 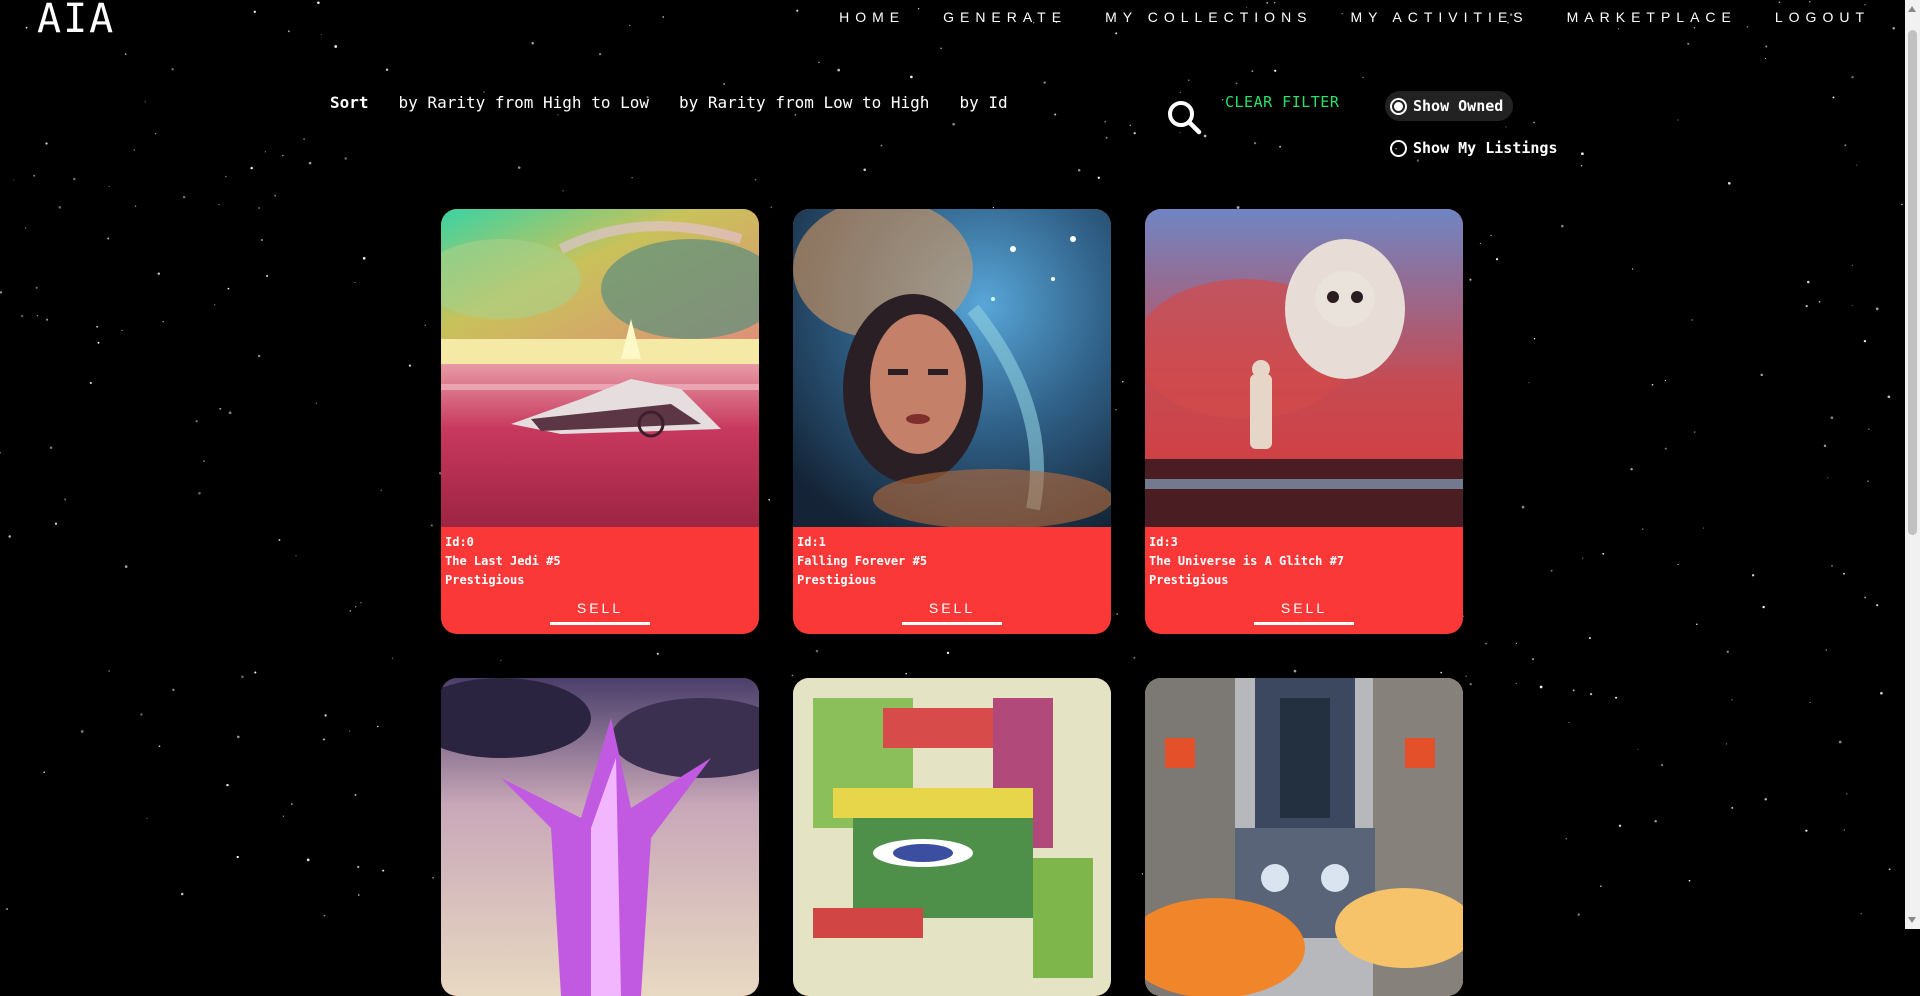 I want to click on nft-card: Id:0 The Last Jedi #5 Prestigious SELL, so click(x=600, y=421).